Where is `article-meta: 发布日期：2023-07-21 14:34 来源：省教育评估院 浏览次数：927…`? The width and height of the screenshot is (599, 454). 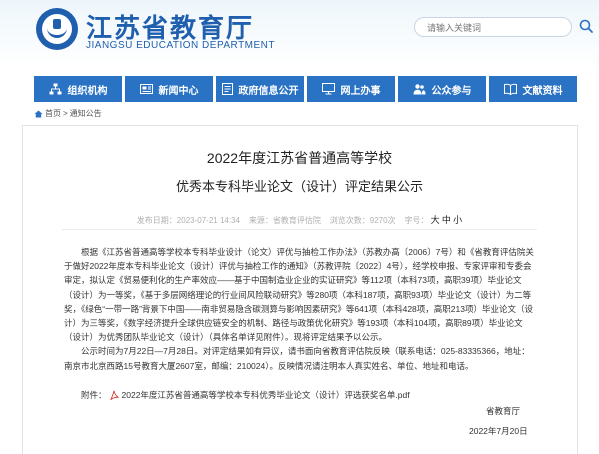 article-meta: 发布日期：2023-07-21 14:34 来源：省教育评估院 浏览次数：927… is located at coordinates (299, 219).